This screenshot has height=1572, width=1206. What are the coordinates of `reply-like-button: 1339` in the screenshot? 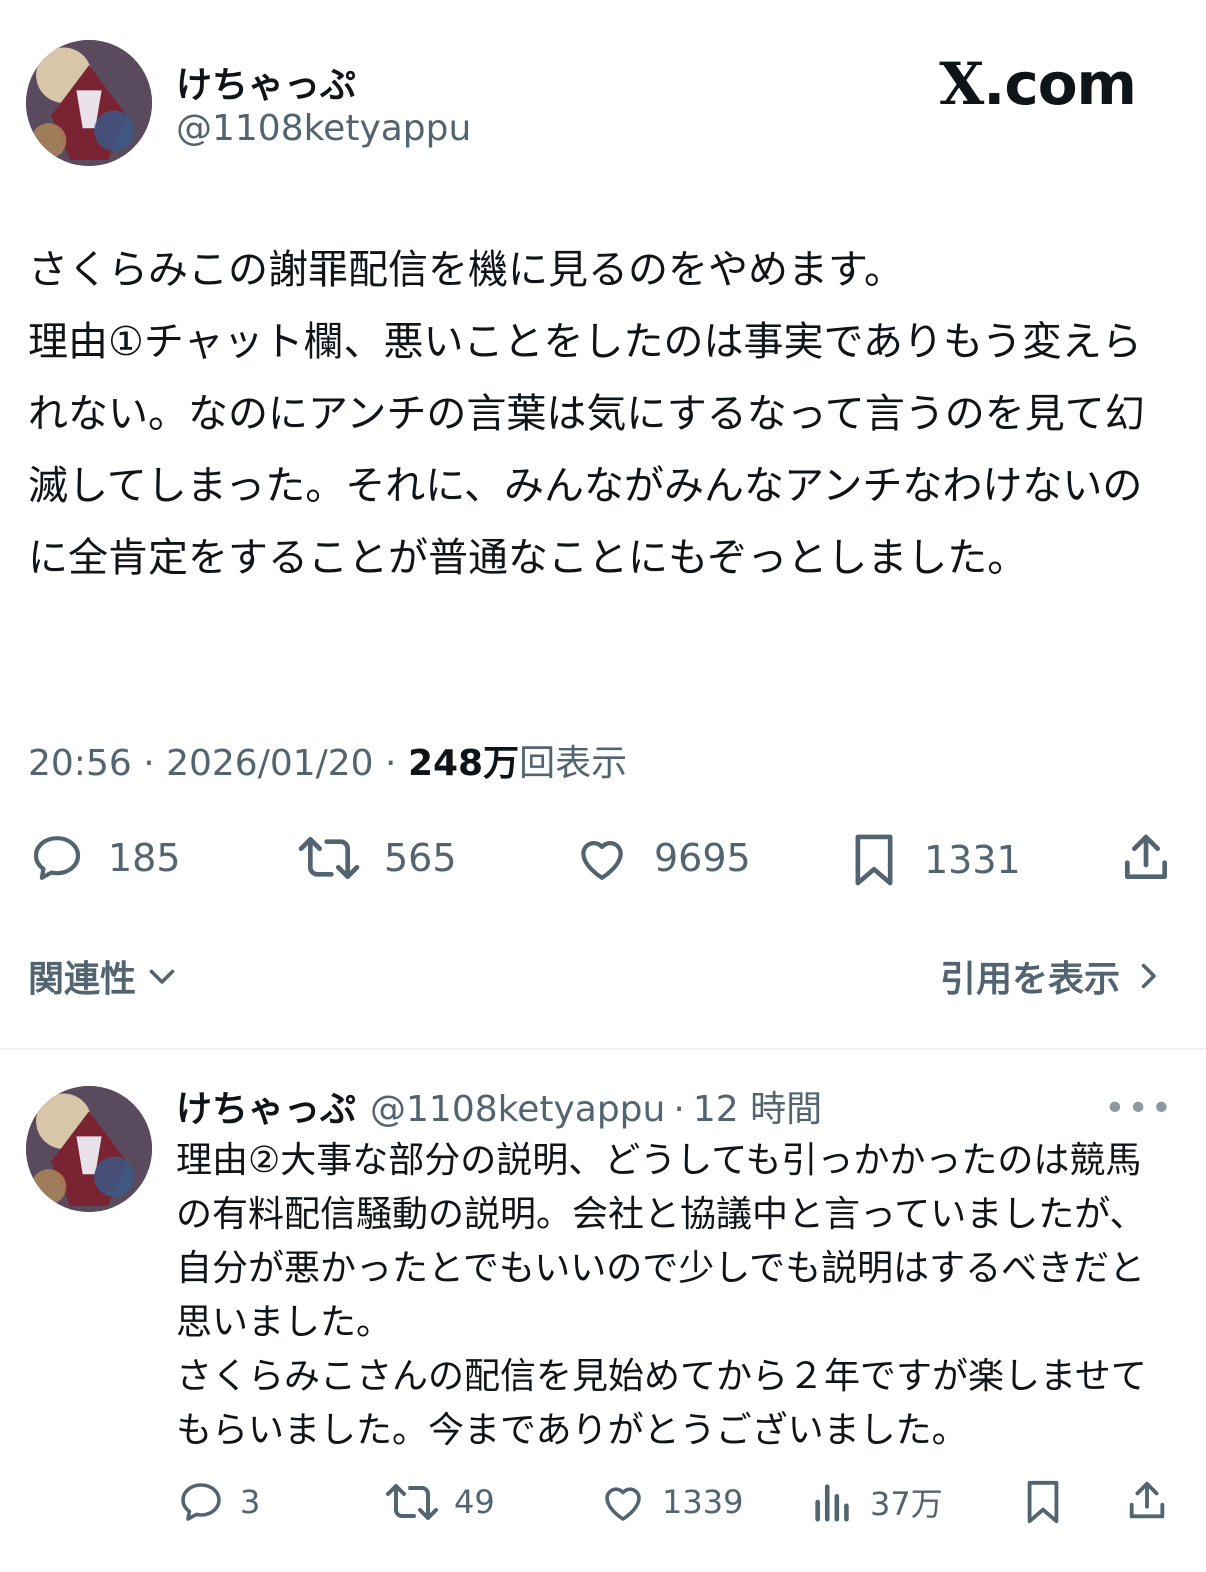 It's located at (670, 1502).